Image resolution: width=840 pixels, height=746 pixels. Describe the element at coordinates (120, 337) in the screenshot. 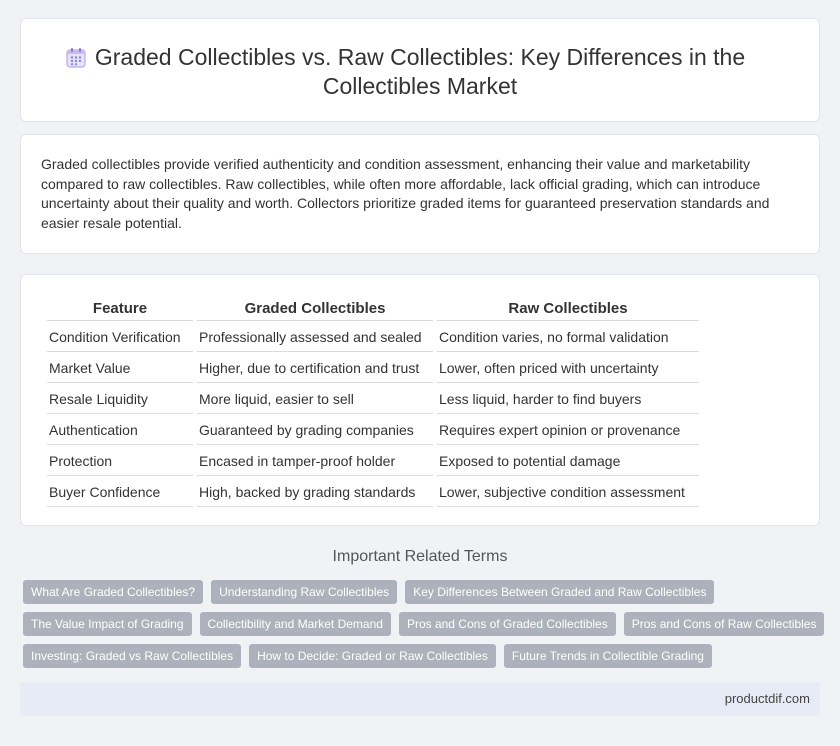

I see `table-cell: Condition Verification` at that location.